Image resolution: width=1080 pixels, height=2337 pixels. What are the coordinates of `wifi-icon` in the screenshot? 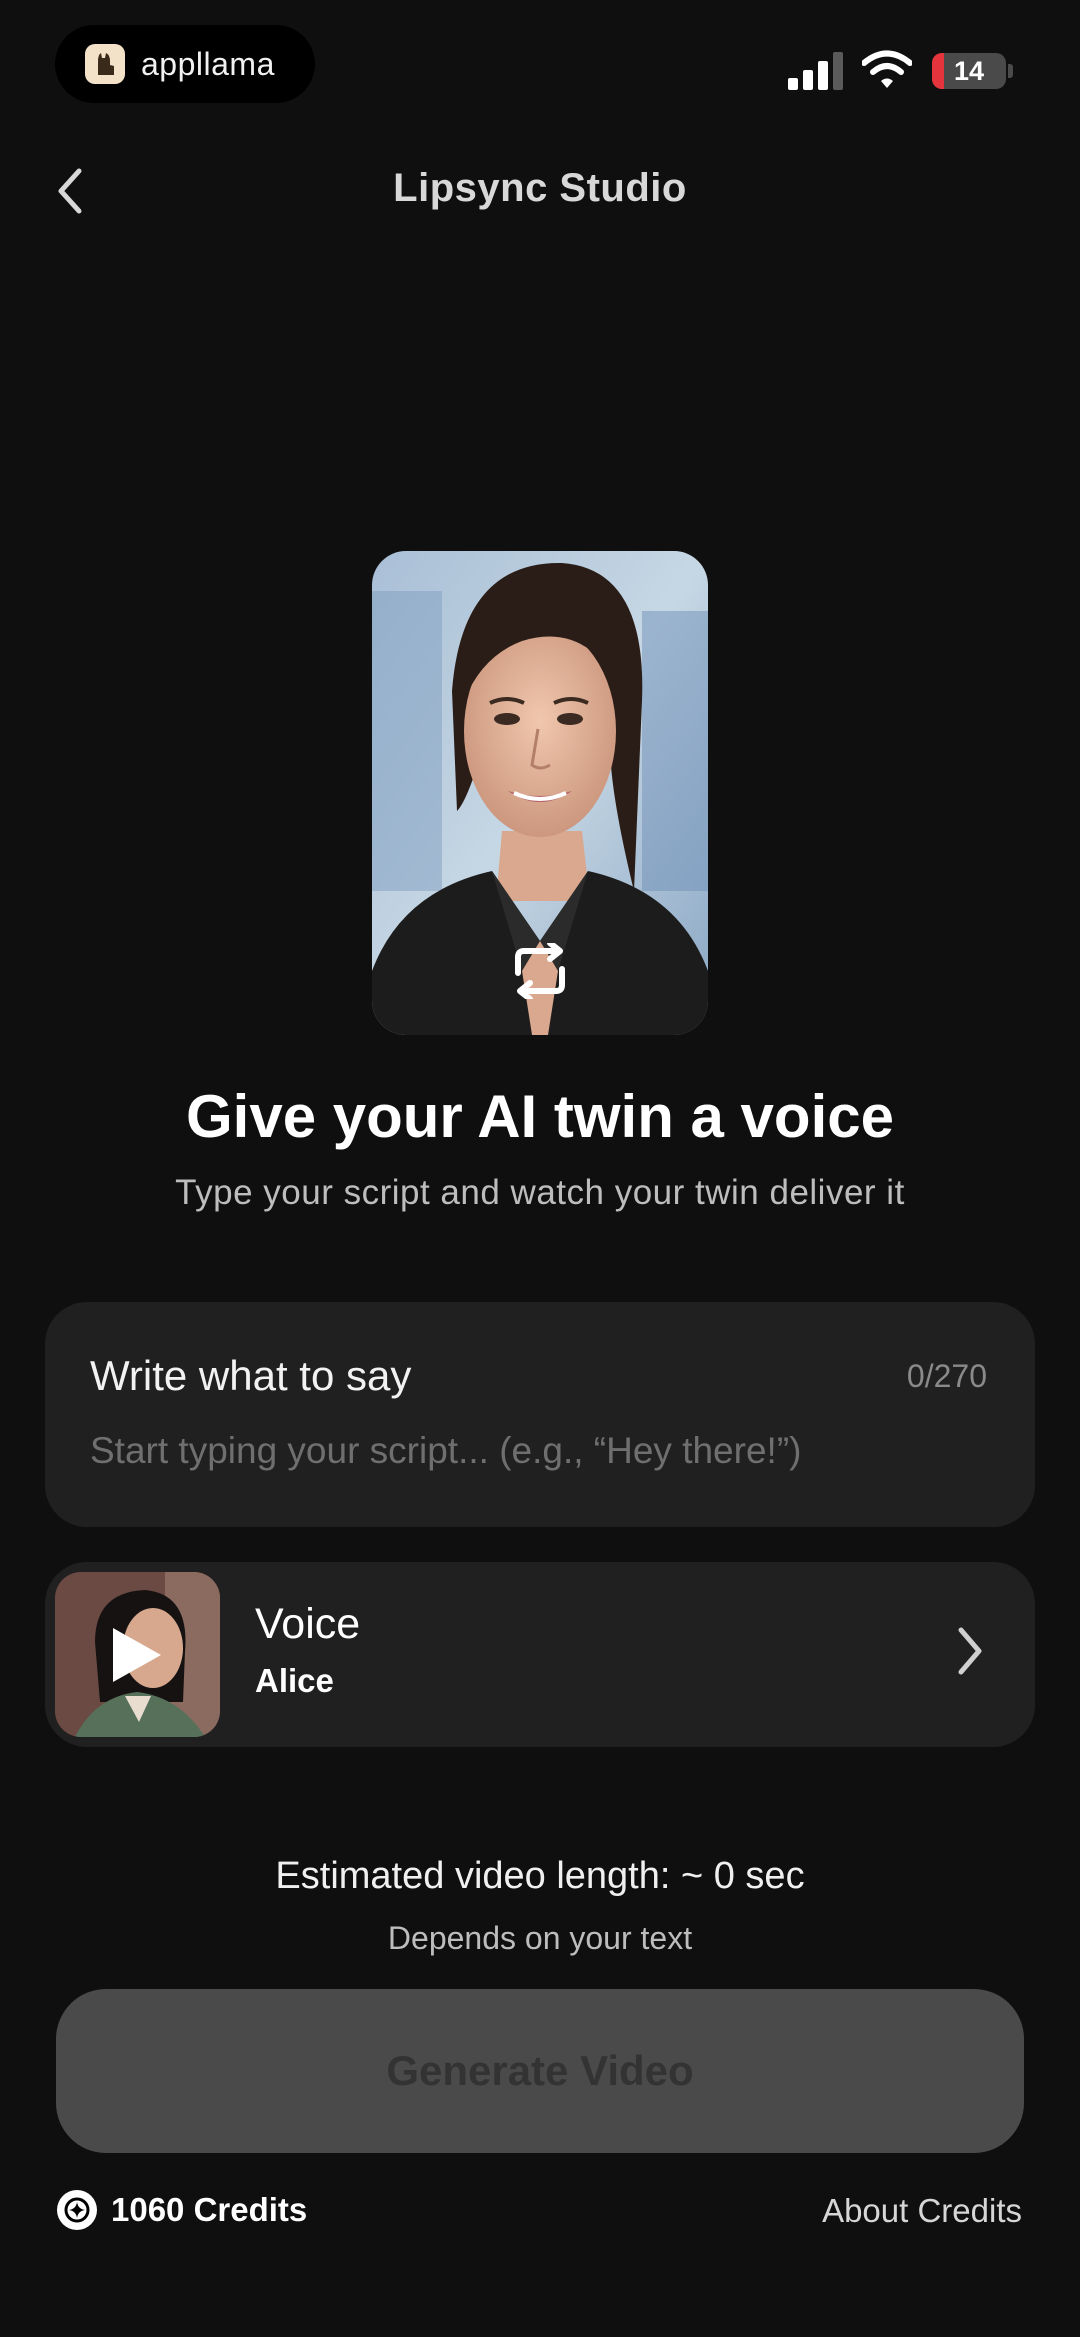 It's located at (887, 69).